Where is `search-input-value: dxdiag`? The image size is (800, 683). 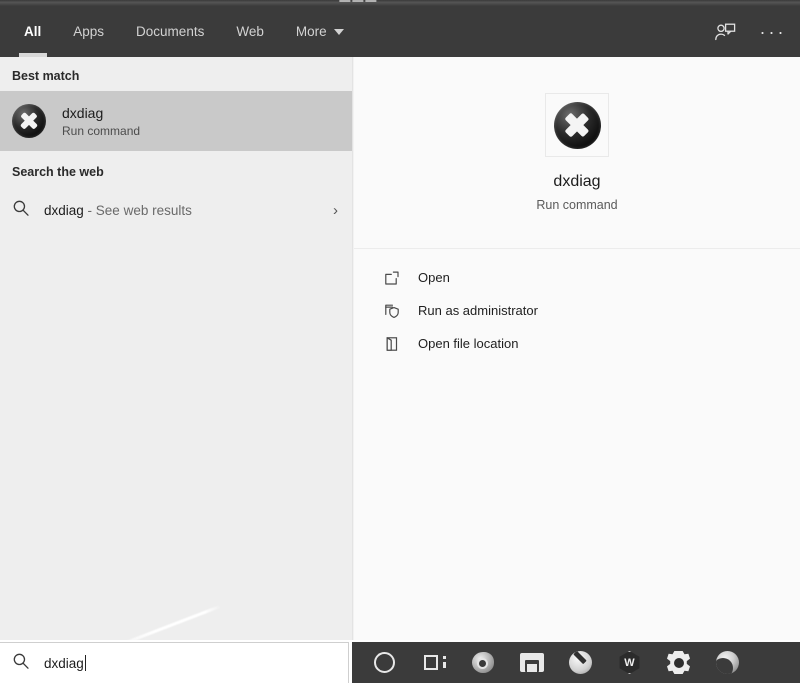
search-input-value: dxdiag is located at coordinates (64, 663).